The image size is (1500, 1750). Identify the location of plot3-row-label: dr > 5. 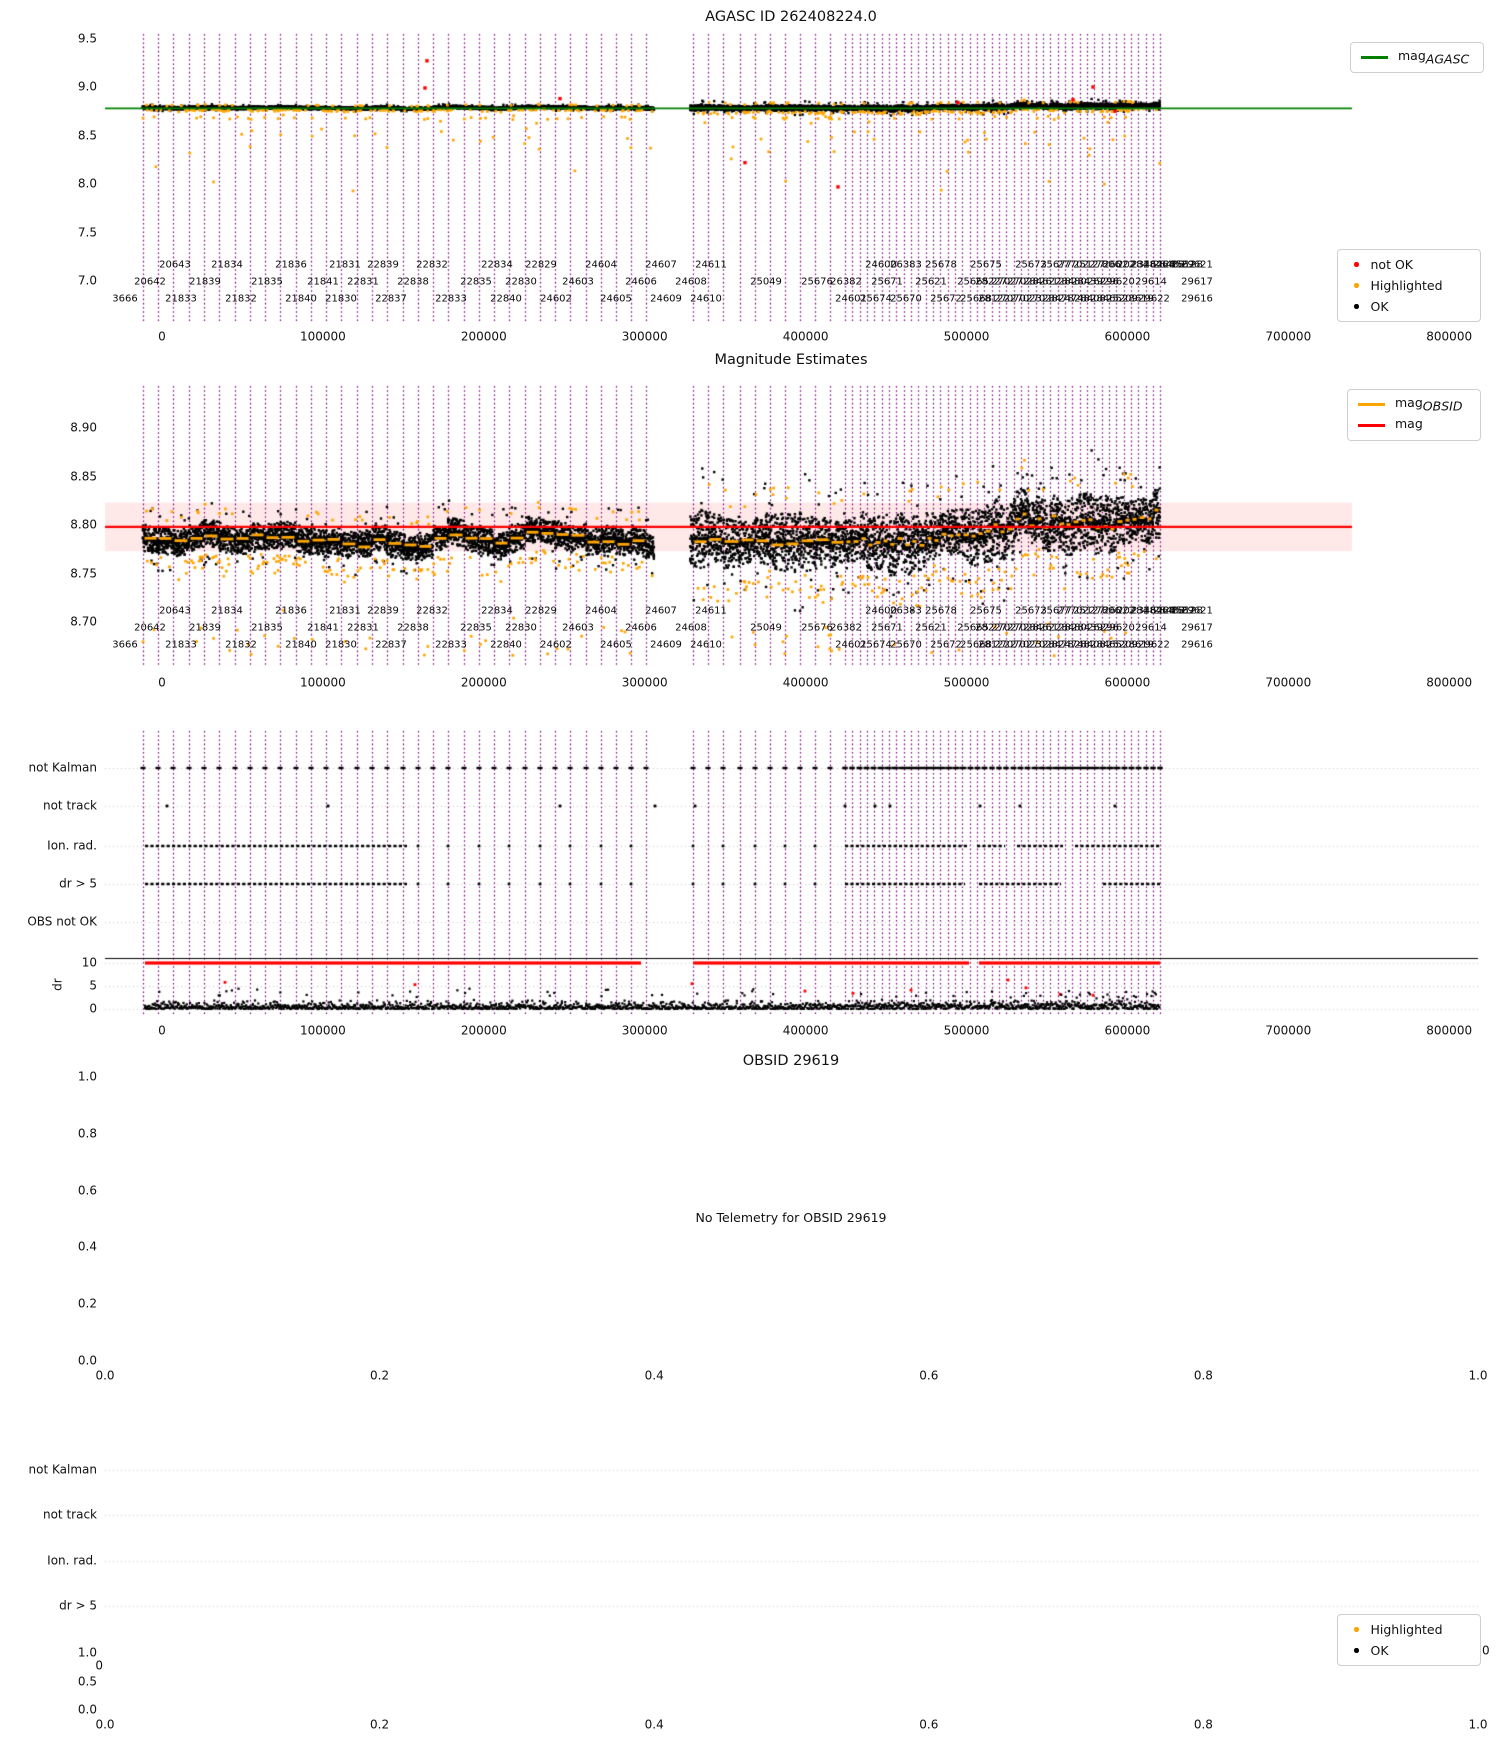
(78, 883).